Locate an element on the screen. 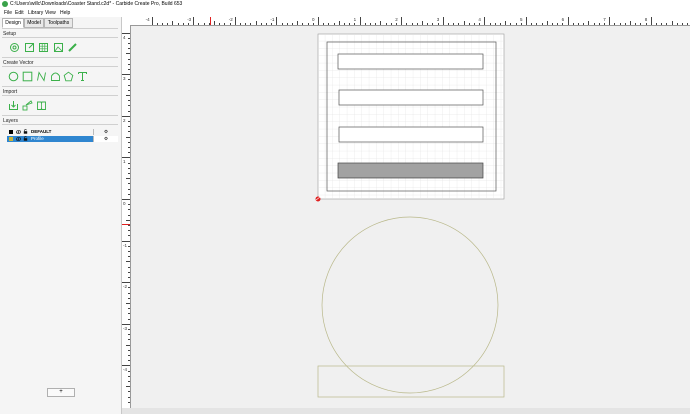 Image resolution: width=690 pixels, height=414 pixels. tab-design: Design is located at coordinates (13, 23).